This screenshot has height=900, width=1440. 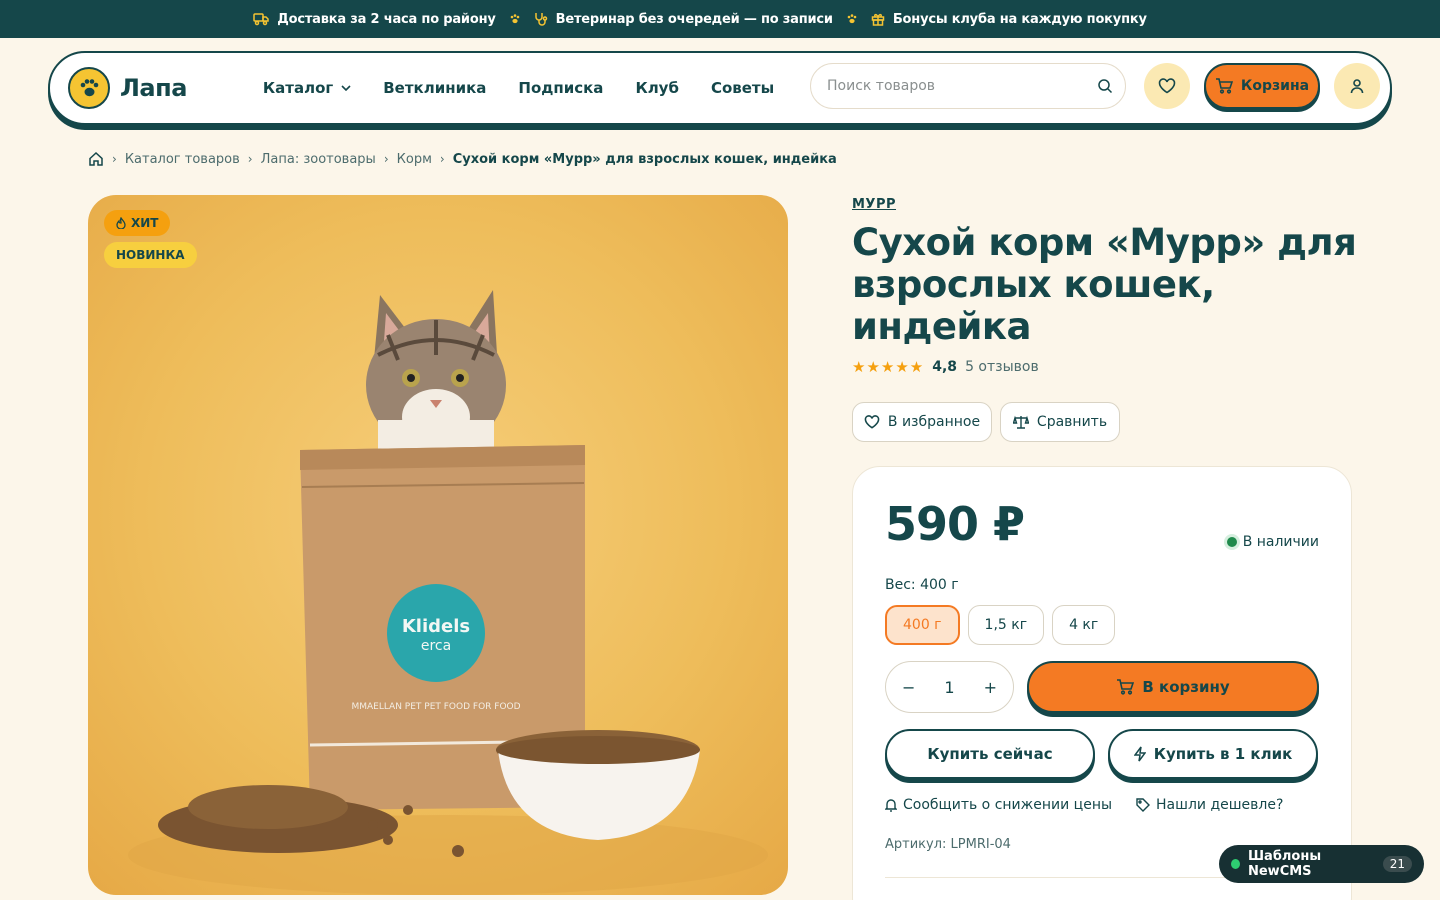 I want to click on product-rating: ★★★★★ 4,8 5 отзывов, so click(x=945, y=367).